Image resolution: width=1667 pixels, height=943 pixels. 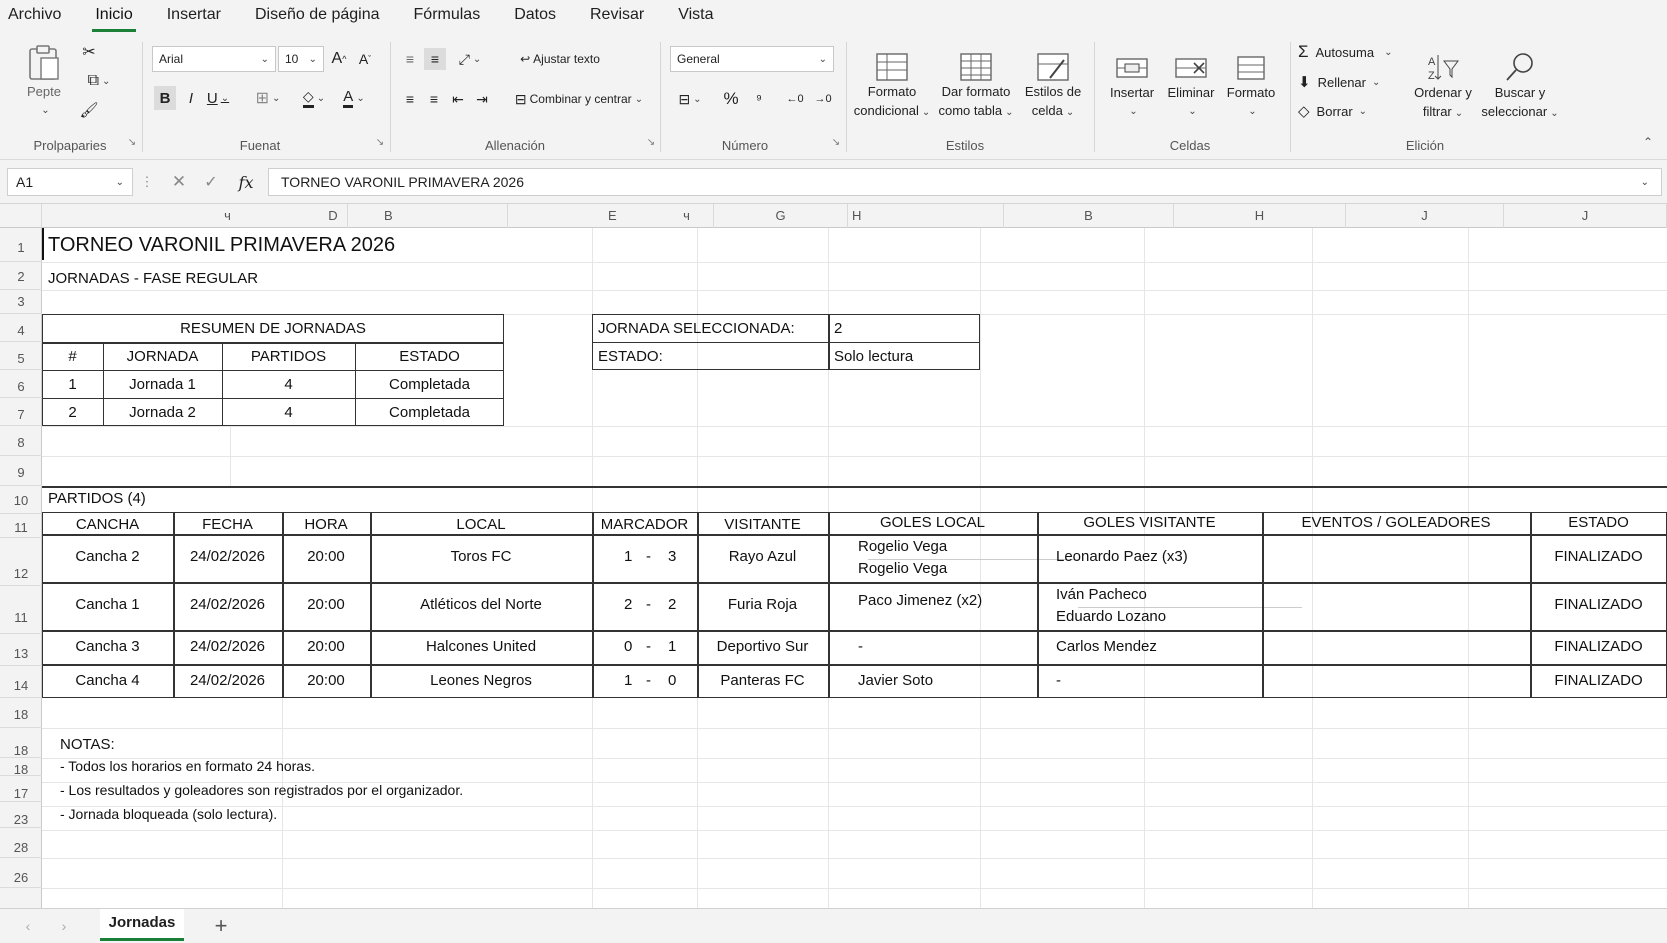 I want to click on borders-button: ⊞ ⌄, so click(x=268, y=98).